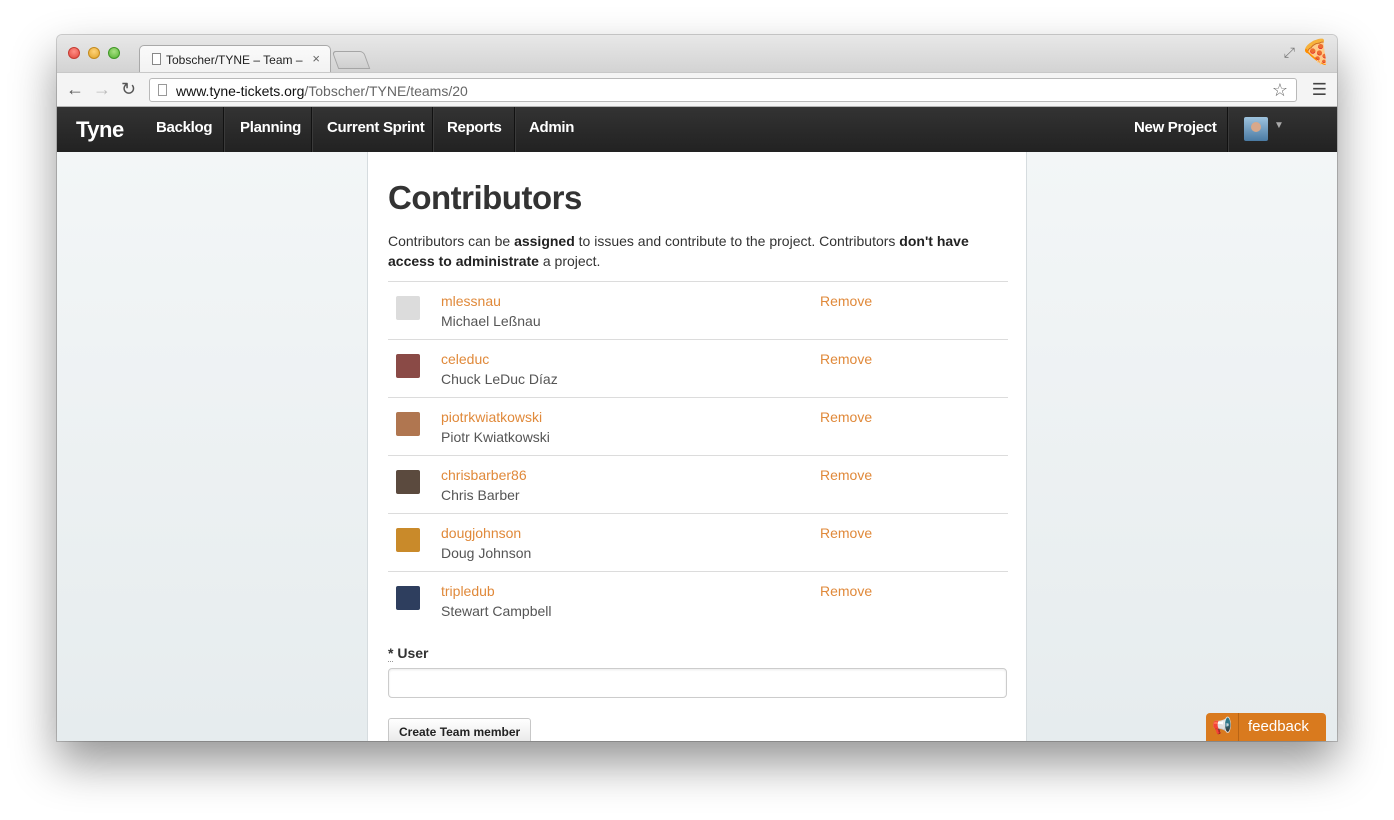  Describe the element at coordinates (1227, 129) in the screenshot. I see `nav-divider` at that location.